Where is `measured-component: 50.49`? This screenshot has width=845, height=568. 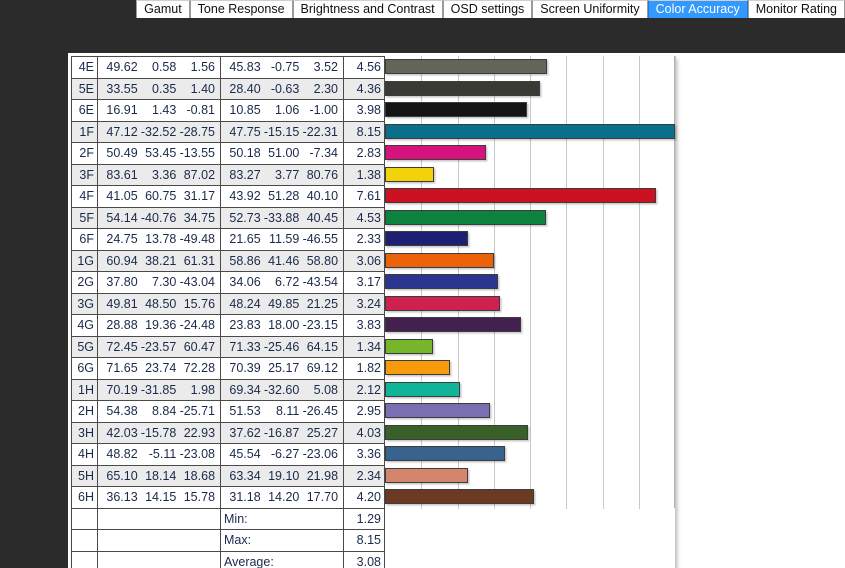 measured-component: 50.49 is located at coordinates (122, 153).